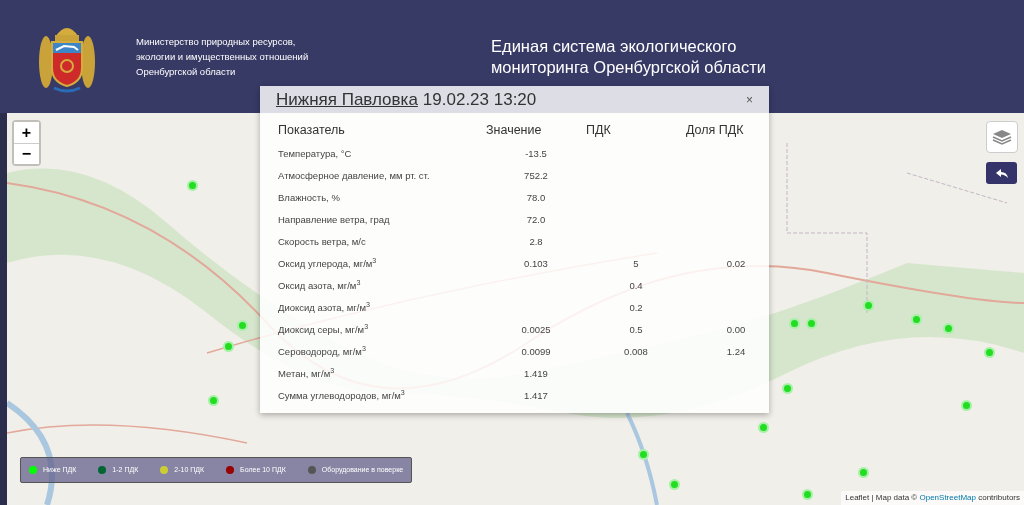 Image resolution: width=1024 pixels, height=505 pixels. What do you see at coordinates (715, 130) in the screenshot?
I see `column-header: Доля ПДК` at bounding box center [715, 130].